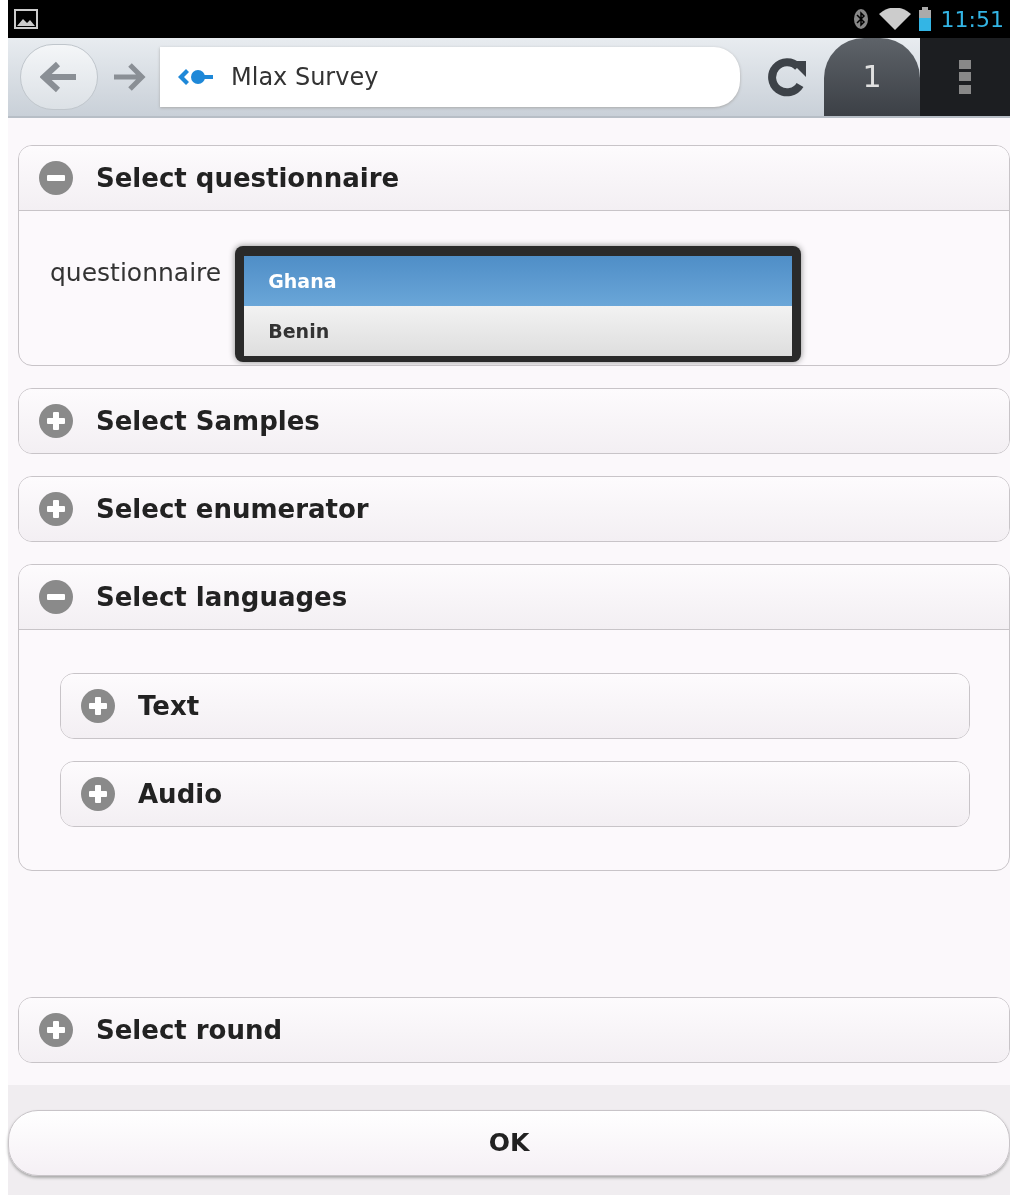 Image resolution: width=1010 pixels, height=1195 pixels. I want to click on dropdown-list: Ghana Benin, so click(518, 304).